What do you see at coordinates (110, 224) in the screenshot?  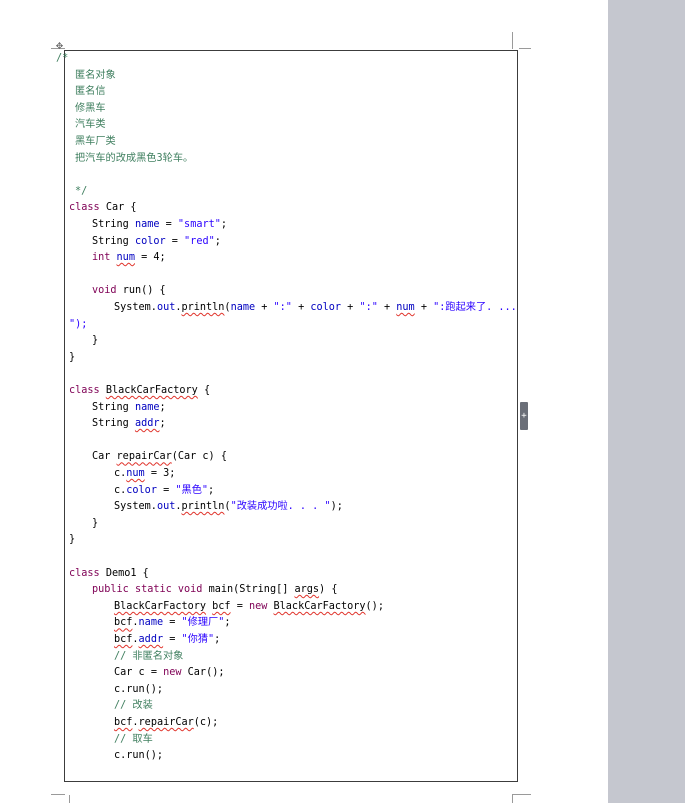 I see `type: String` at bounding box center [110, 224].